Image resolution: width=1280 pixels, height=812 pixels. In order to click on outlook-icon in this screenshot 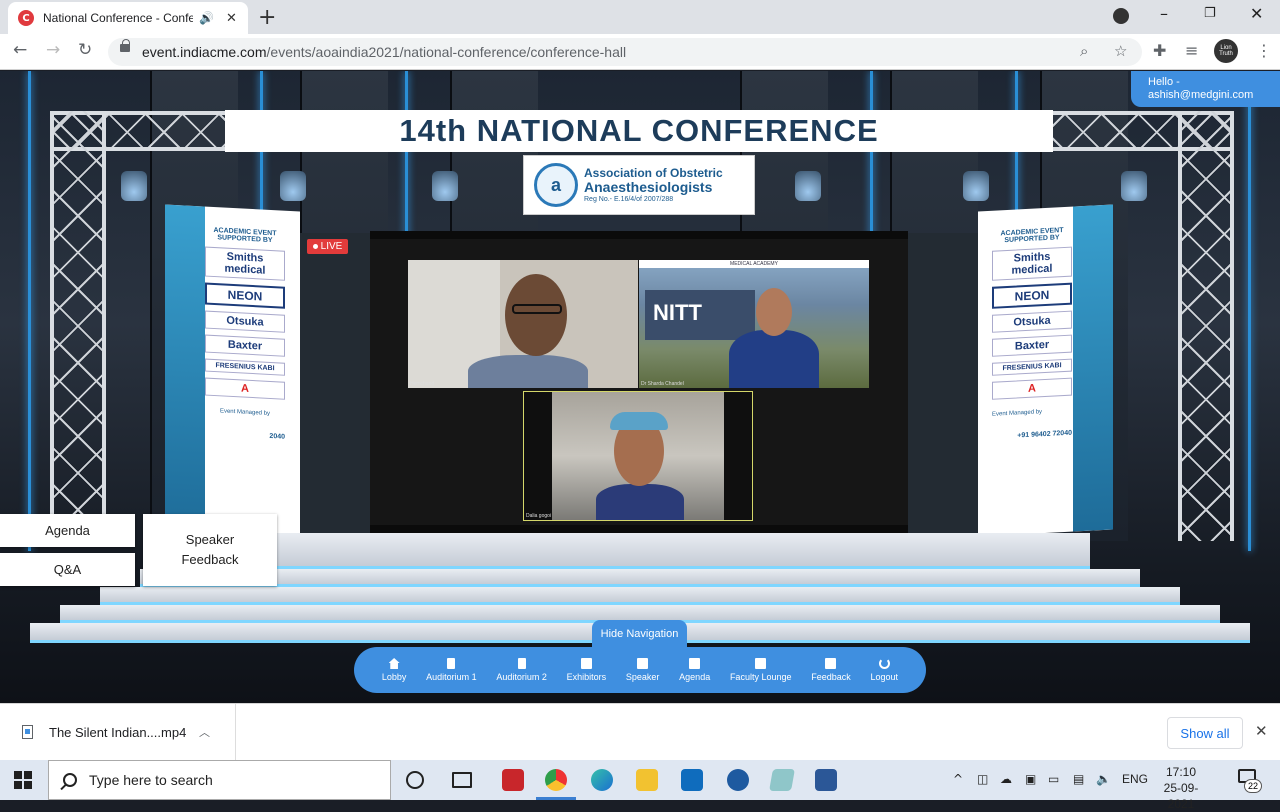, I will do `click(692, 780)`.